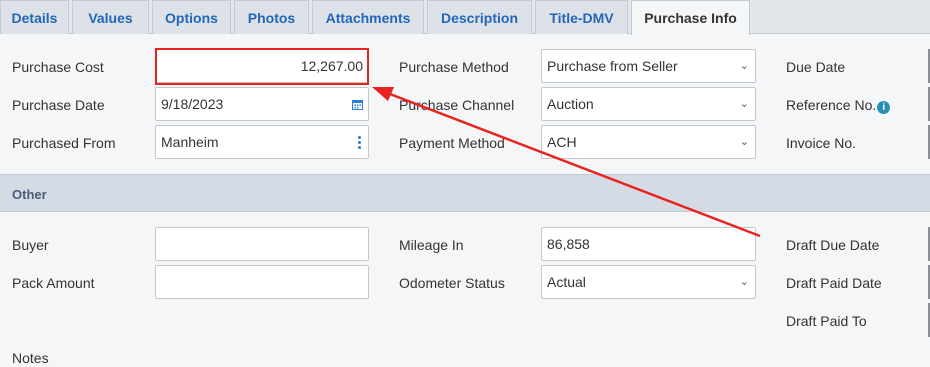 This screenshot has width=930, height=367. Describe the element at coordinates (192, 104) in the screenshot. I see `purchase-date-value: 9/18/2023` at that location.